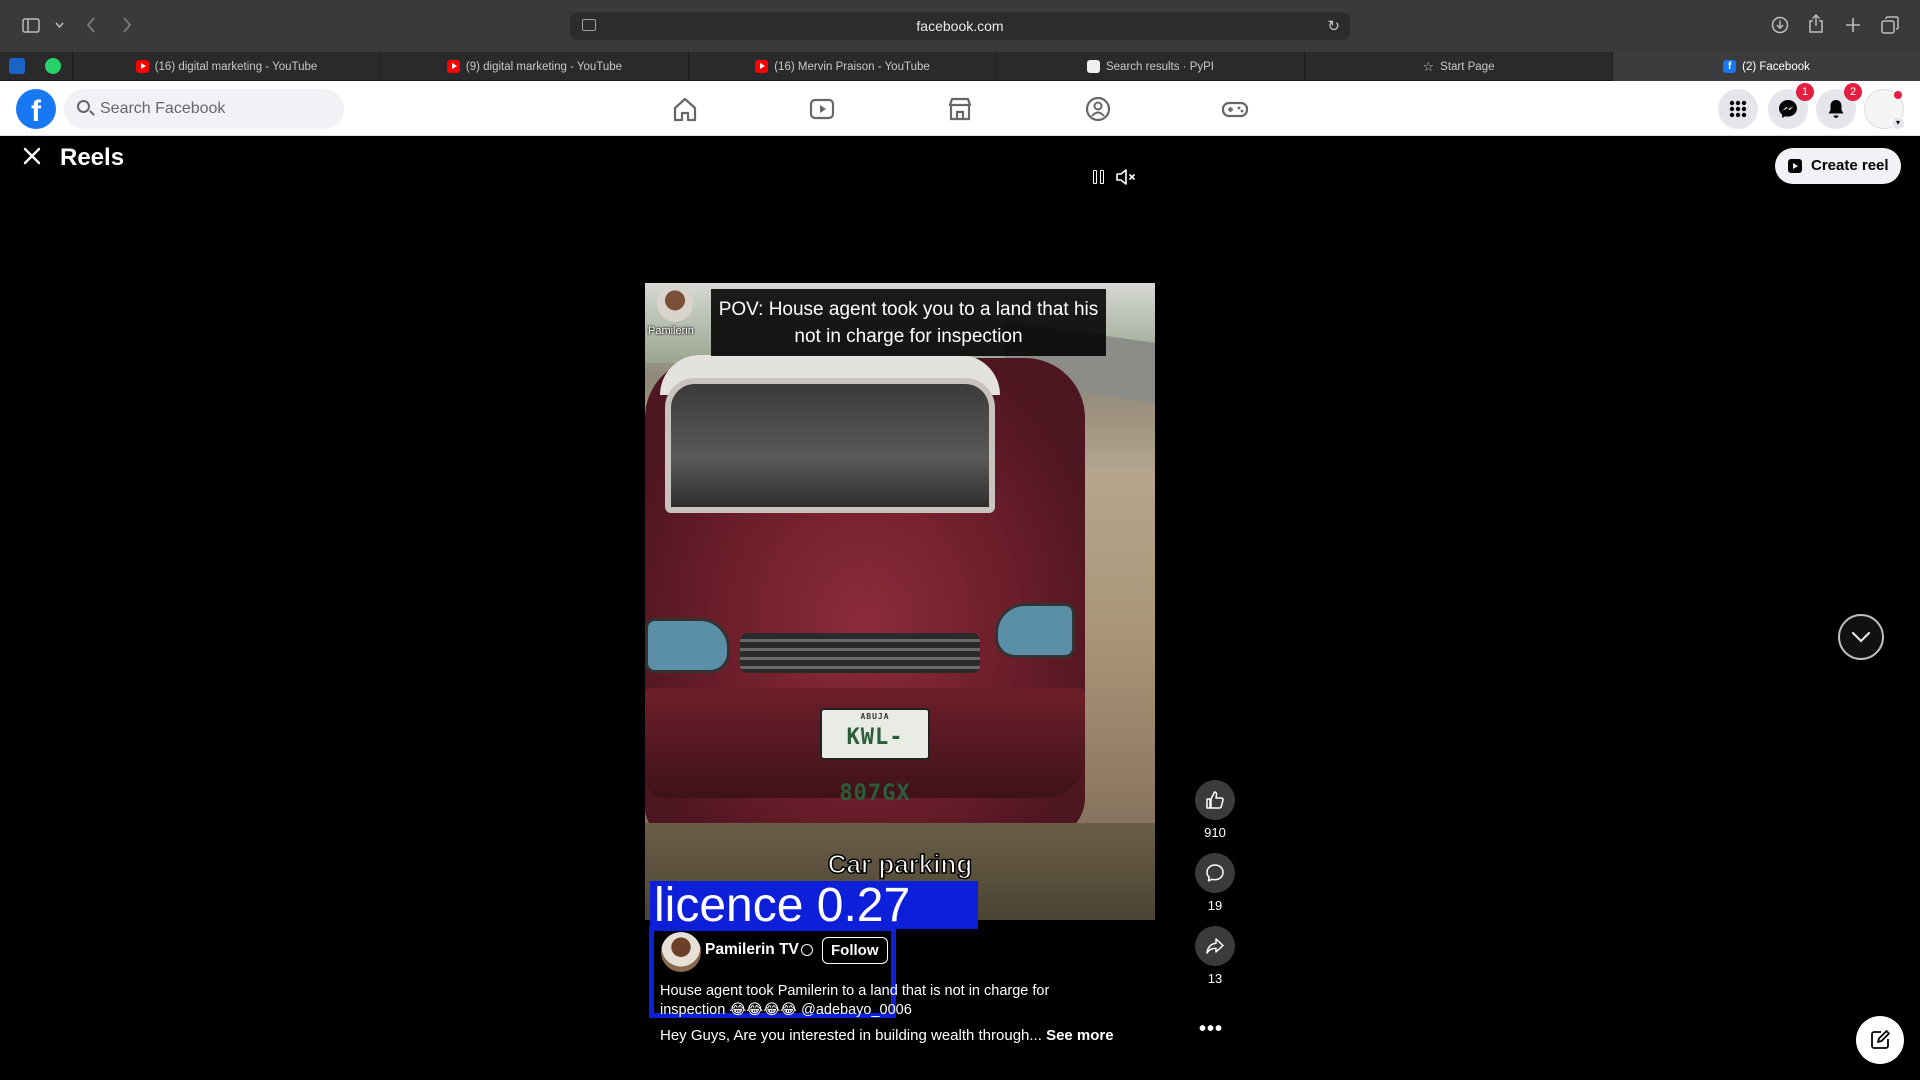 The image size is (1920, 1080). What do you see at coordinates (1805, 92) in the screenshot?
I see `messenger-badge: 1` at bounding box center [1805, 92].